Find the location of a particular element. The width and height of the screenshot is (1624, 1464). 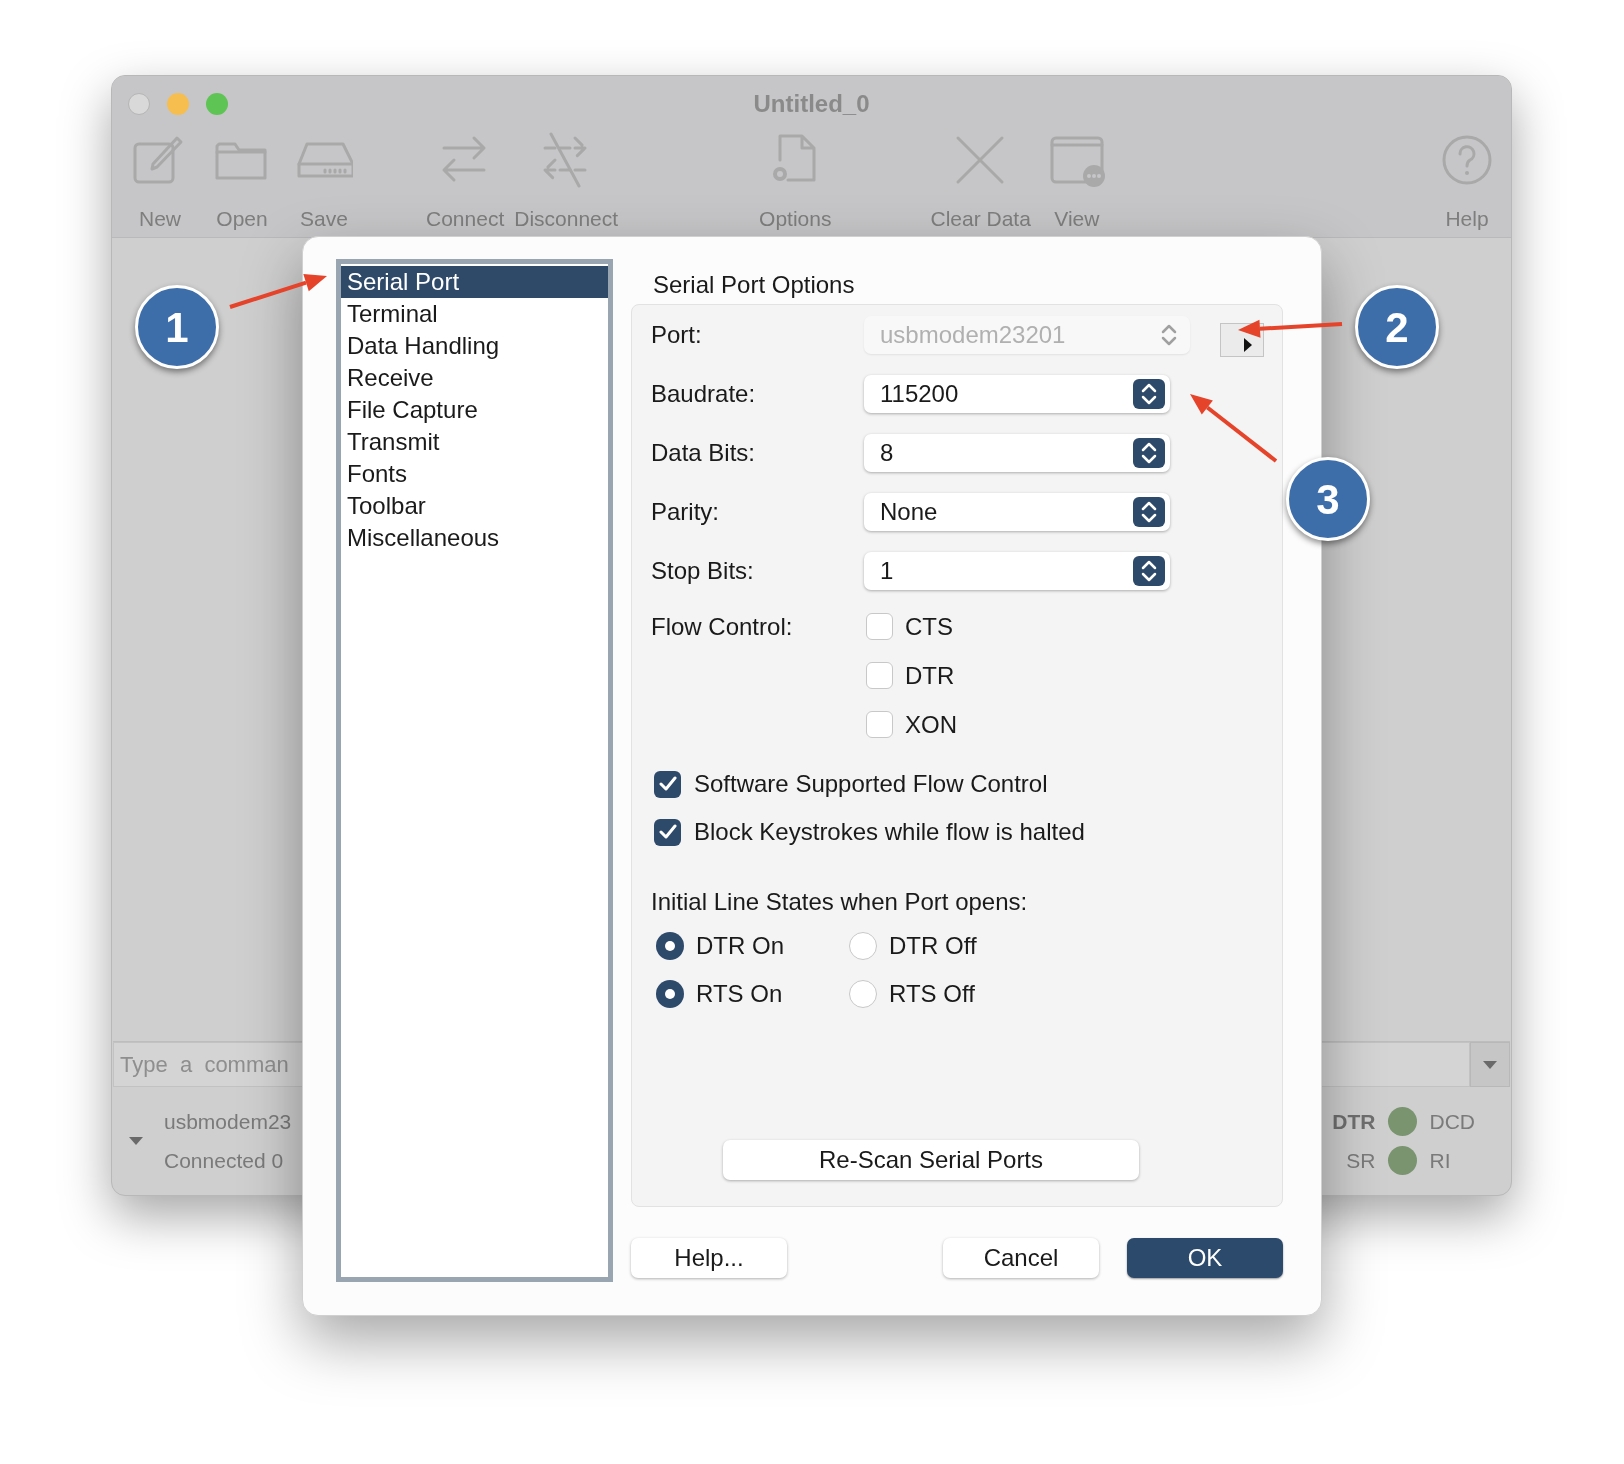

checkbox-label: DTR is located at coordinates (930, 675).